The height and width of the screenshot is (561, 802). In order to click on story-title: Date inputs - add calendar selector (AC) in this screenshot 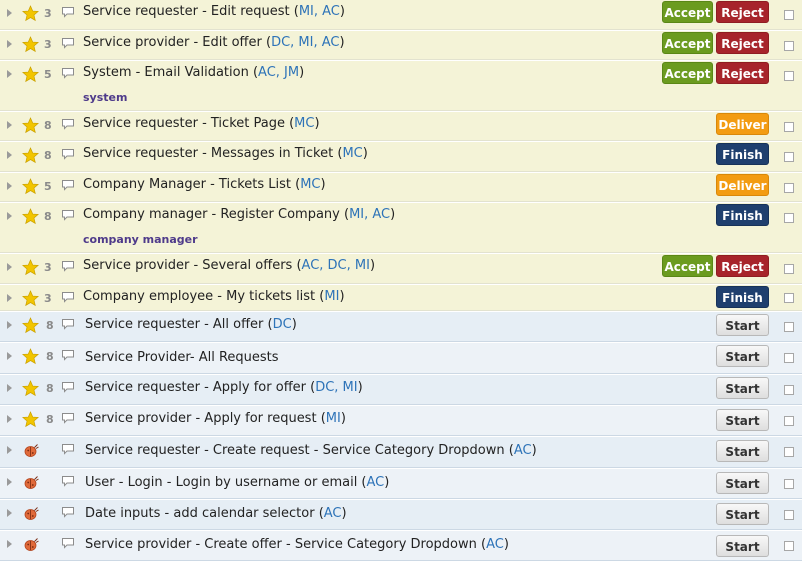, I will do `click(216, 513)`.